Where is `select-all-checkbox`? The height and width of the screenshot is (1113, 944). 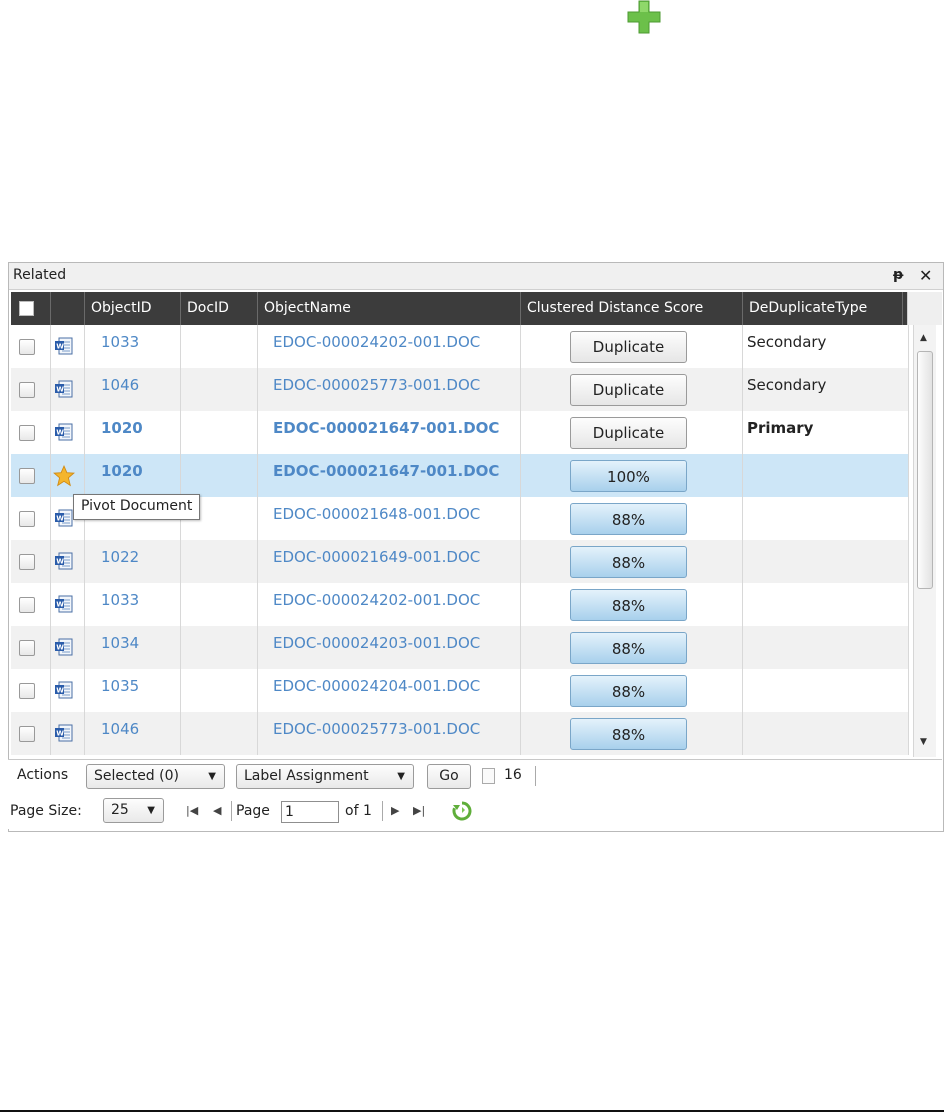
select-all-checkbox is located at coordinates (26, 308).